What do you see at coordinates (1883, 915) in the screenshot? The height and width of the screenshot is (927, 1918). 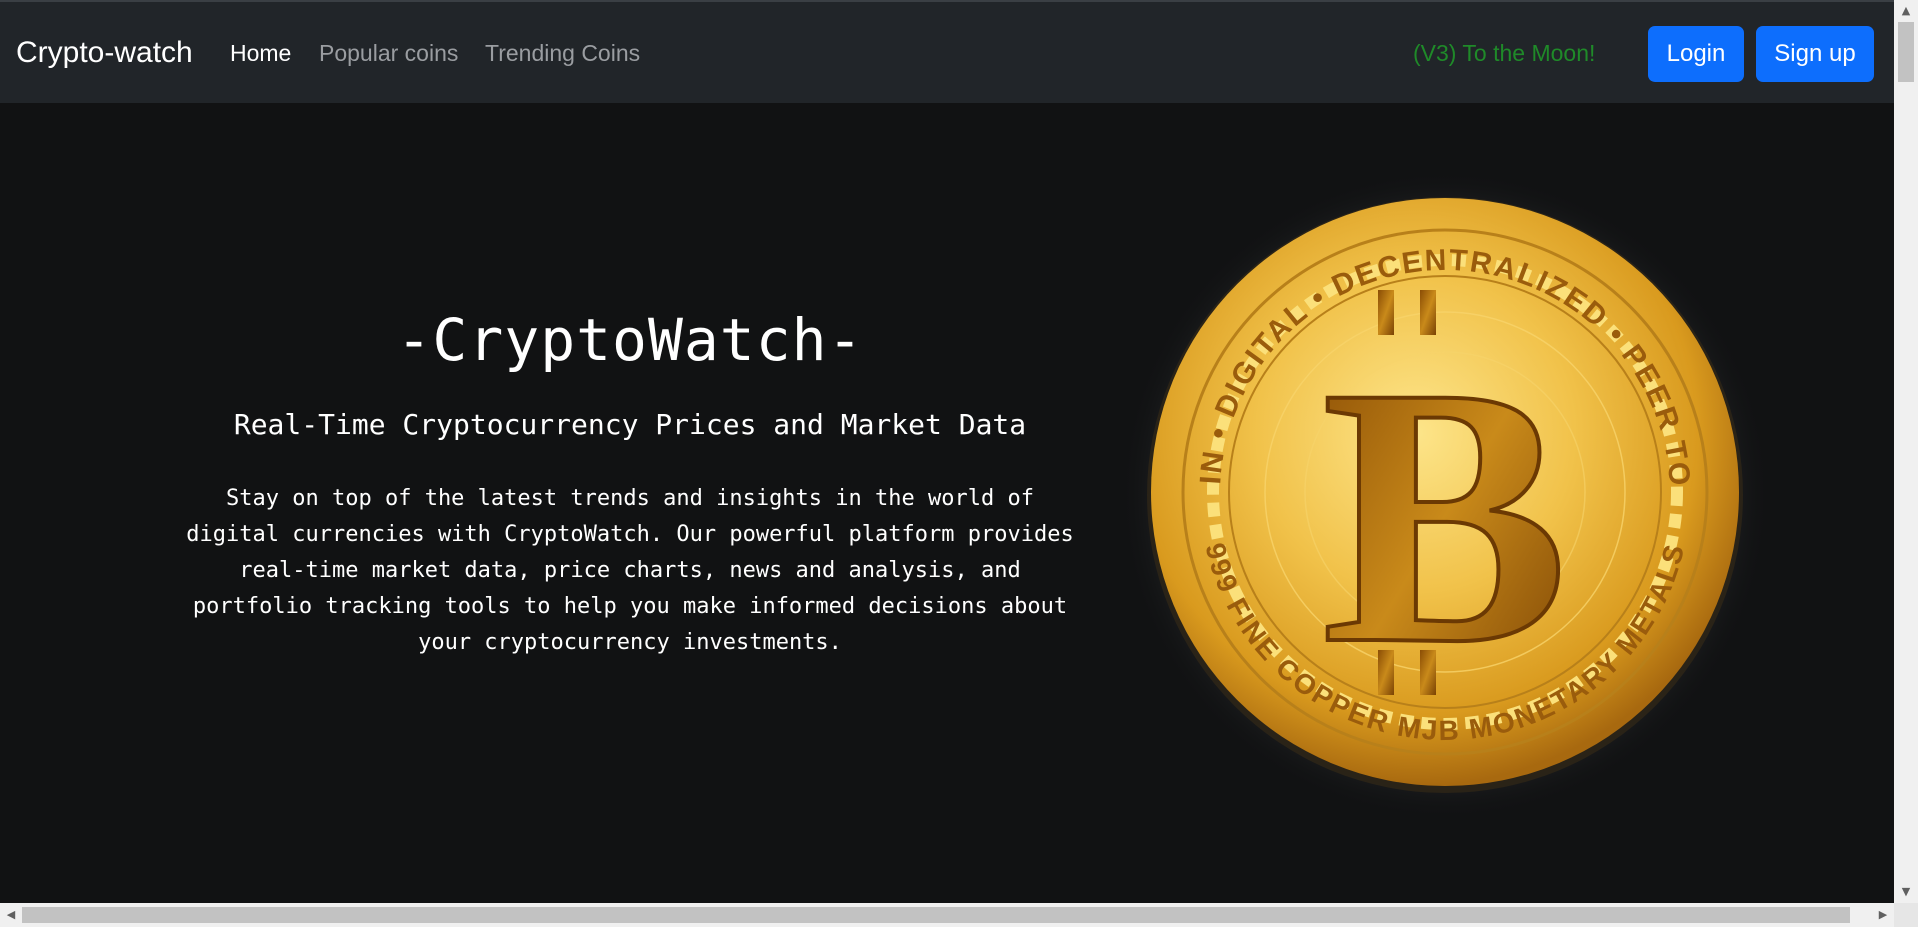 I see `scroll-right-icon: ▶` at bounding box center [1883, 915].